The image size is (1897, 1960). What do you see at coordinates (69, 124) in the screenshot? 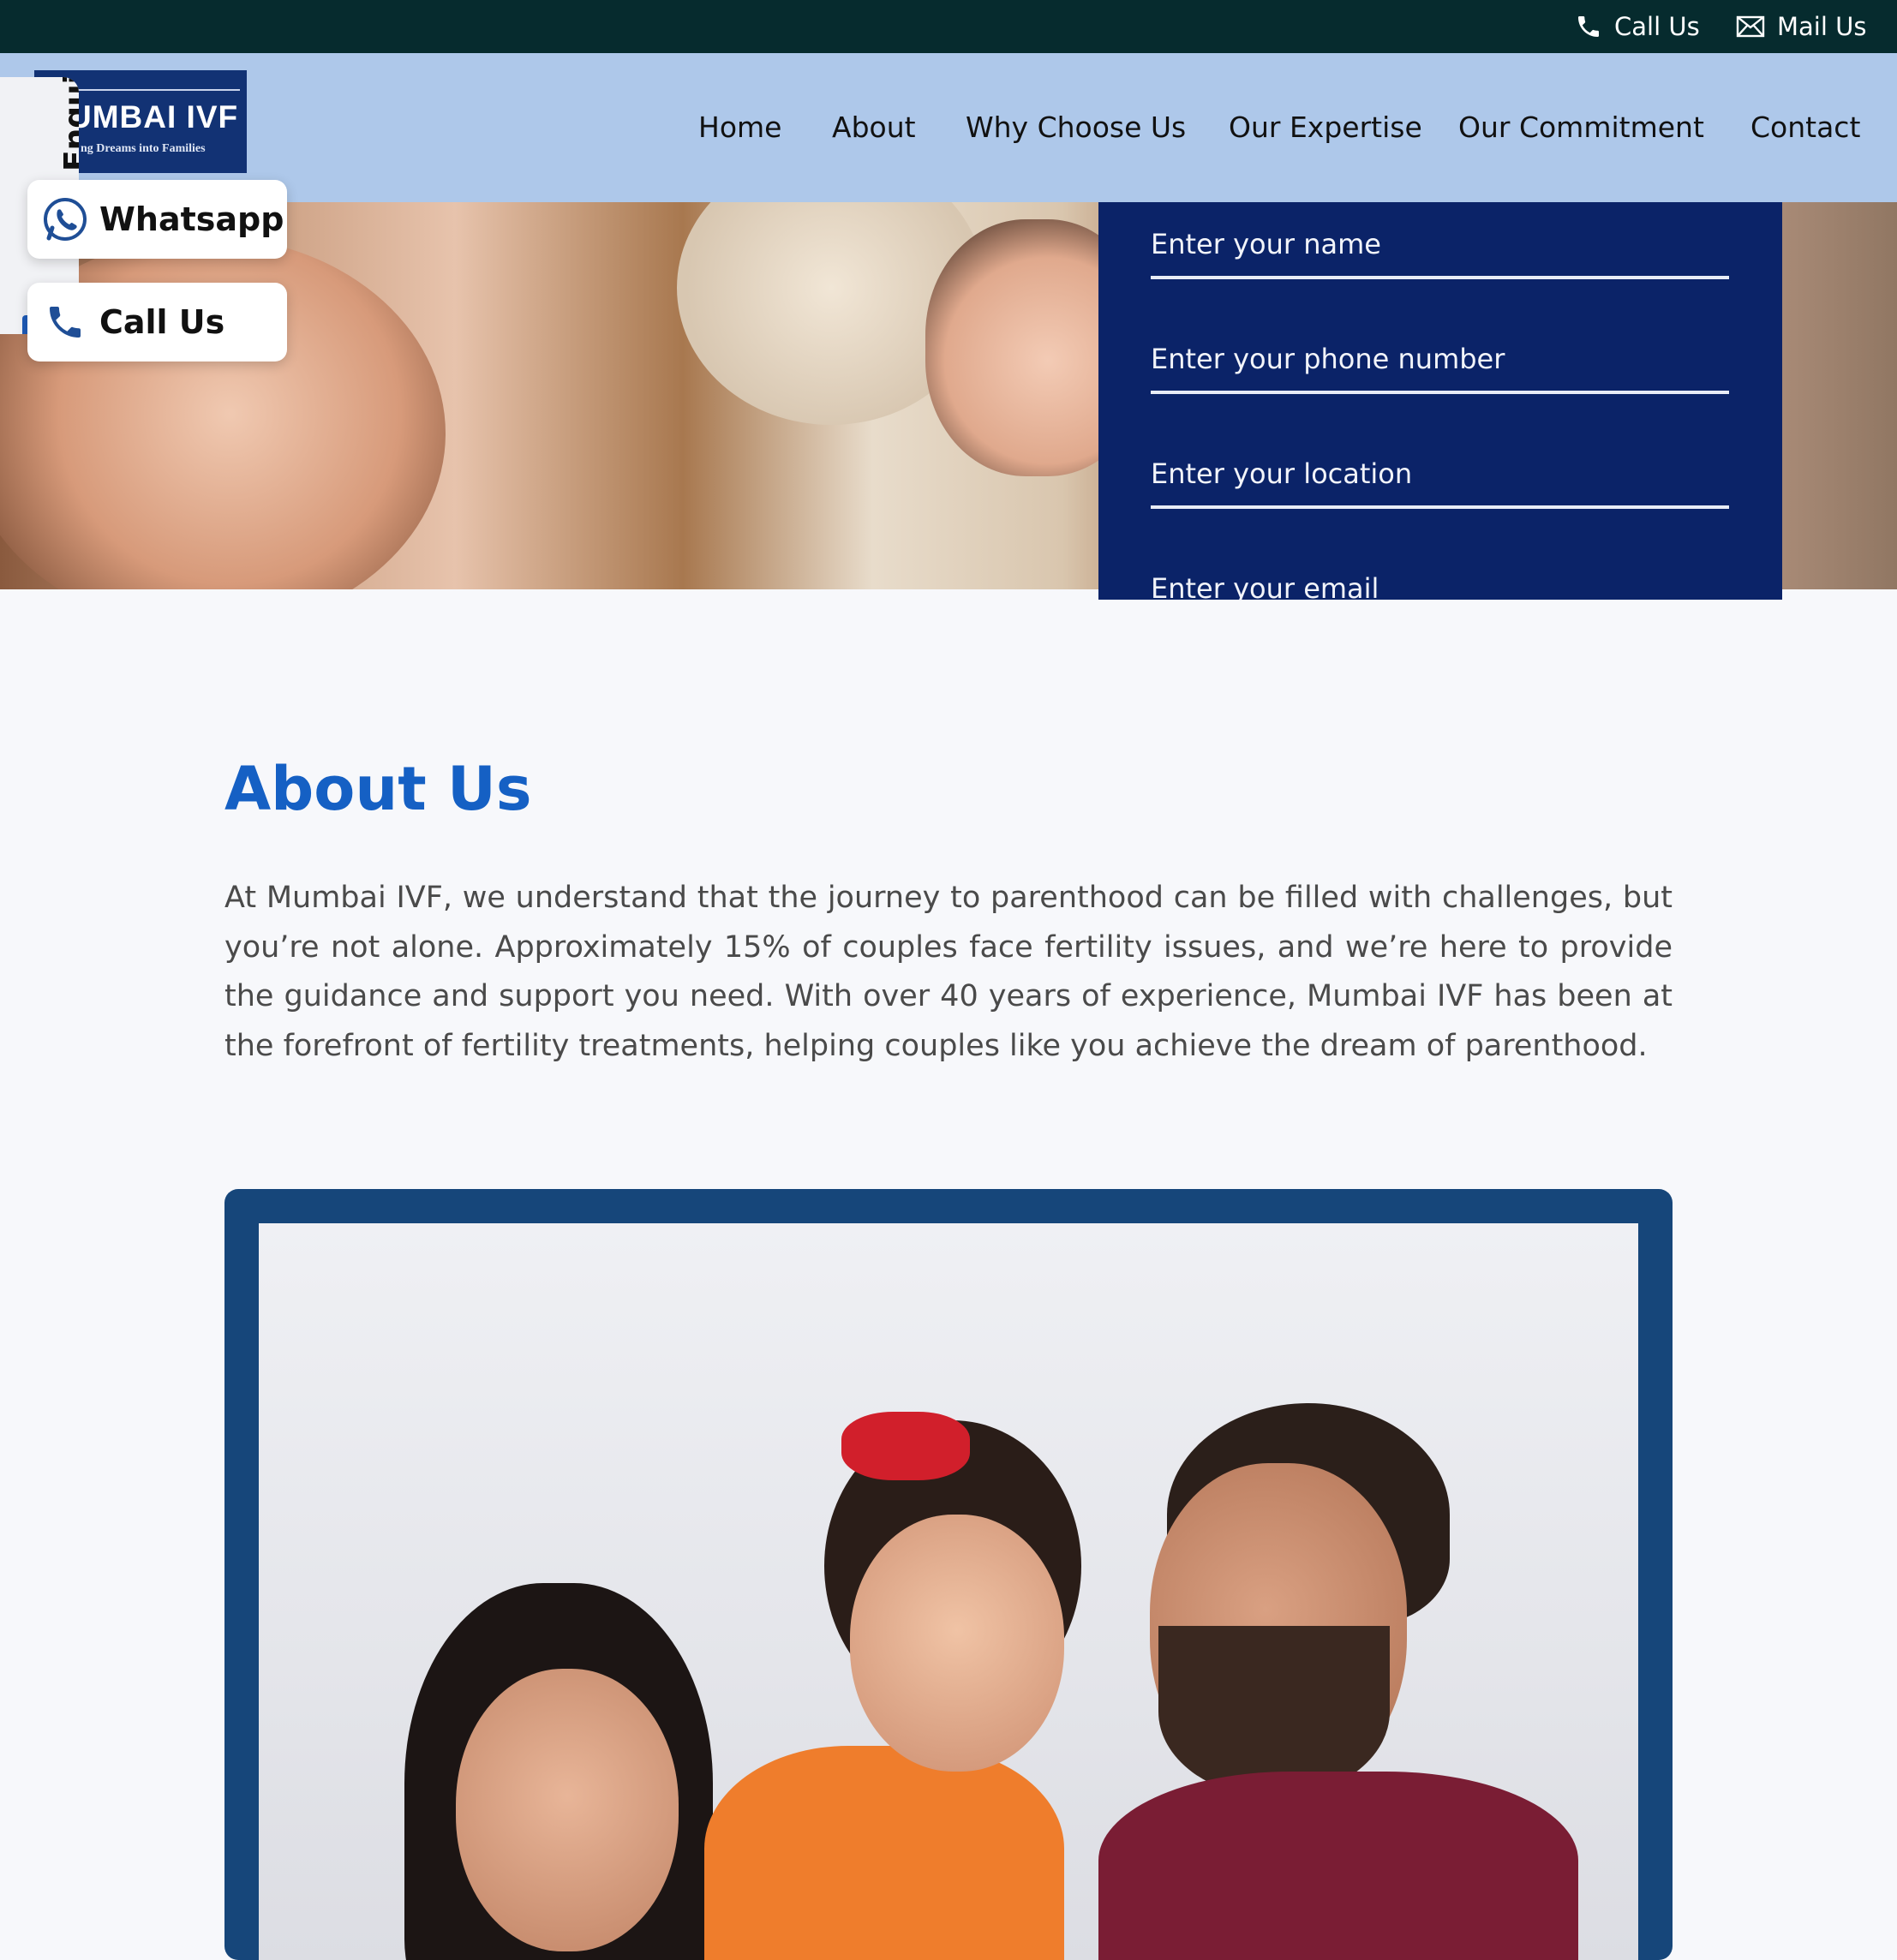
I see `enquire-now-label: Enquire Now` at bounding box center [69, 124].